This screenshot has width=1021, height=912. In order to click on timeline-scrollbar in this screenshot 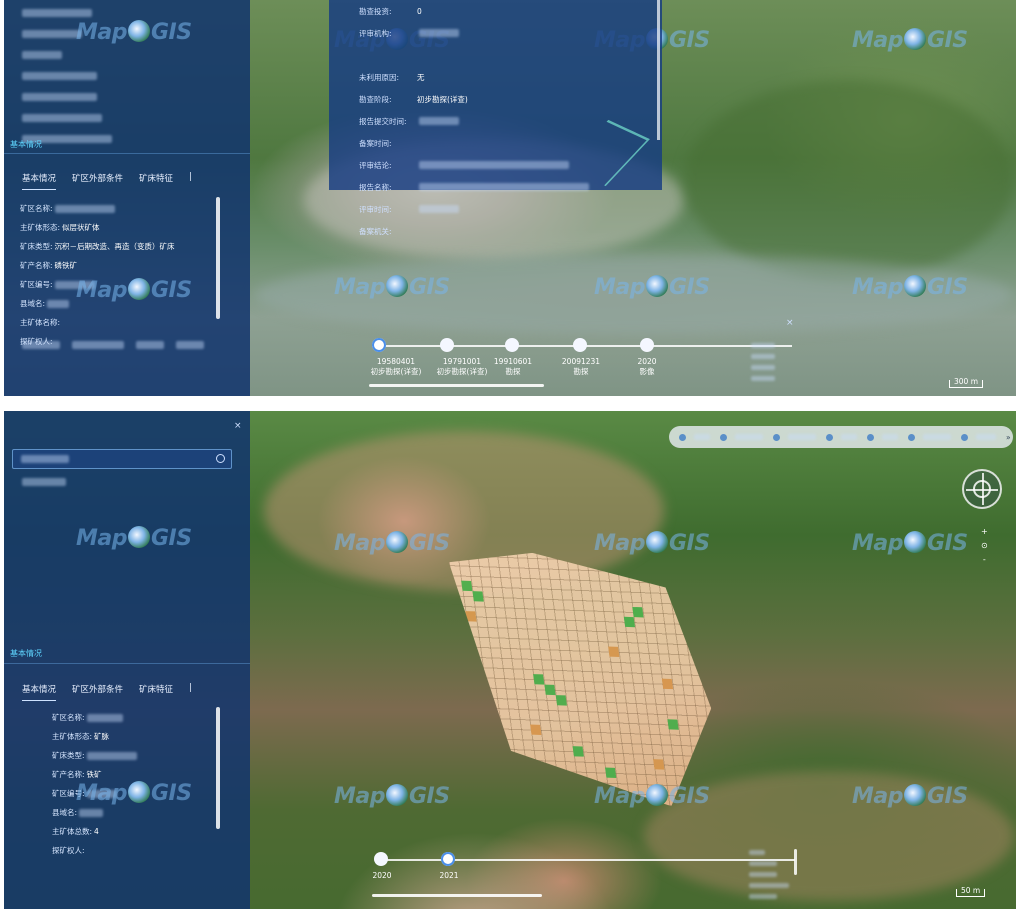, I will do `click(795, 862)`.